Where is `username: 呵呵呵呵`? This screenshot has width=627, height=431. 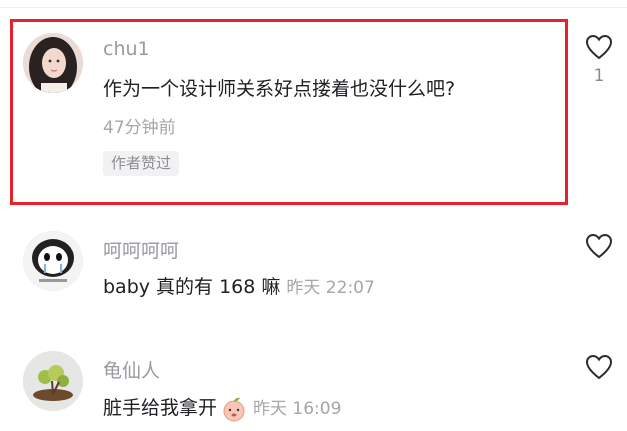
username: 呵呵呵呵 is located at coordinates (141, 249).